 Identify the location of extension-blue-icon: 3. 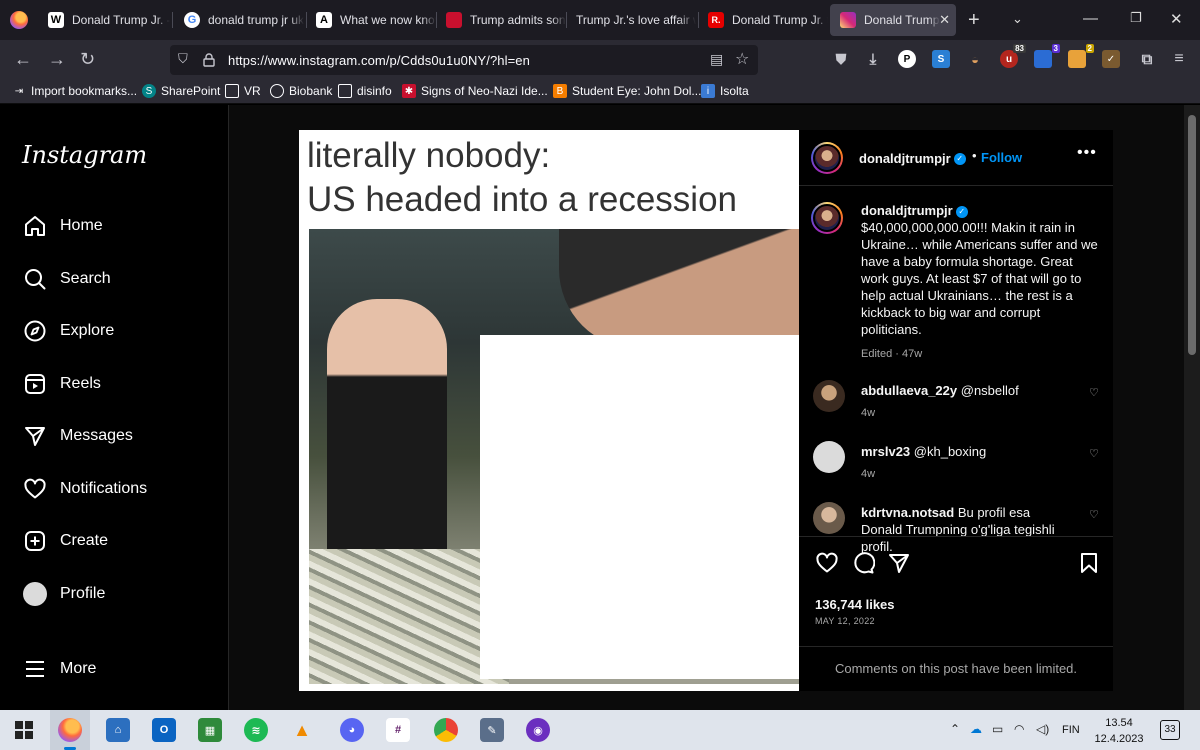
(1047, 56).